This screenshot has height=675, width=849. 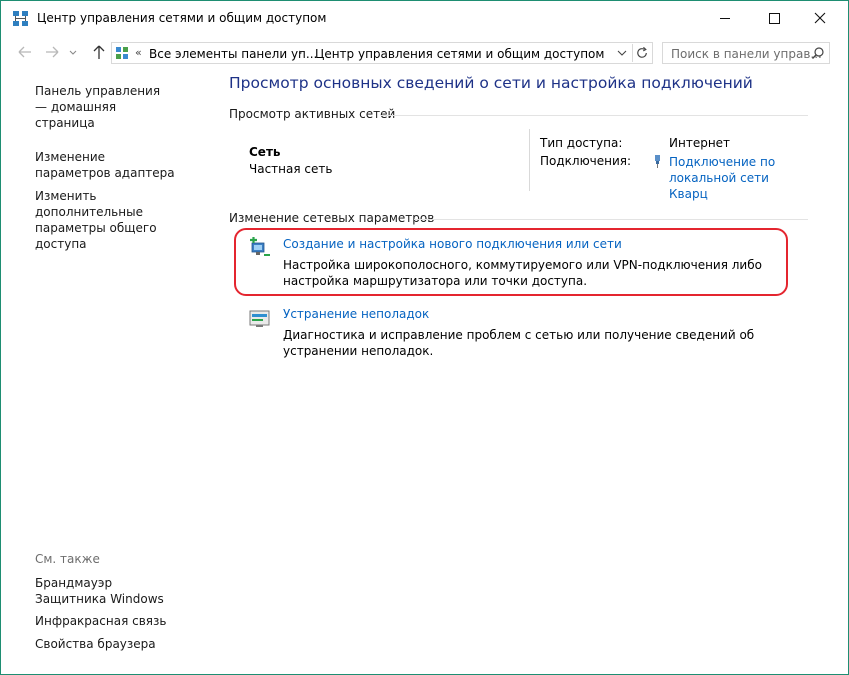 What do you see at coordinates (73, 52) in the screenshot?
I see `history-chevron-icon` at bounding box center [73, 52].